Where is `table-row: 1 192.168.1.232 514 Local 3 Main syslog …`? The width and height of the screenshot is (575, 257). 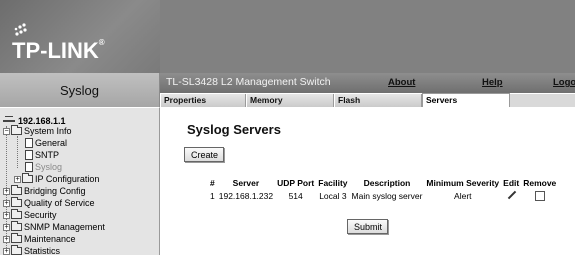 table-row: 1 192.168.1.232 514 Local 3 Main syslog … is located at coordinates (383, 196).